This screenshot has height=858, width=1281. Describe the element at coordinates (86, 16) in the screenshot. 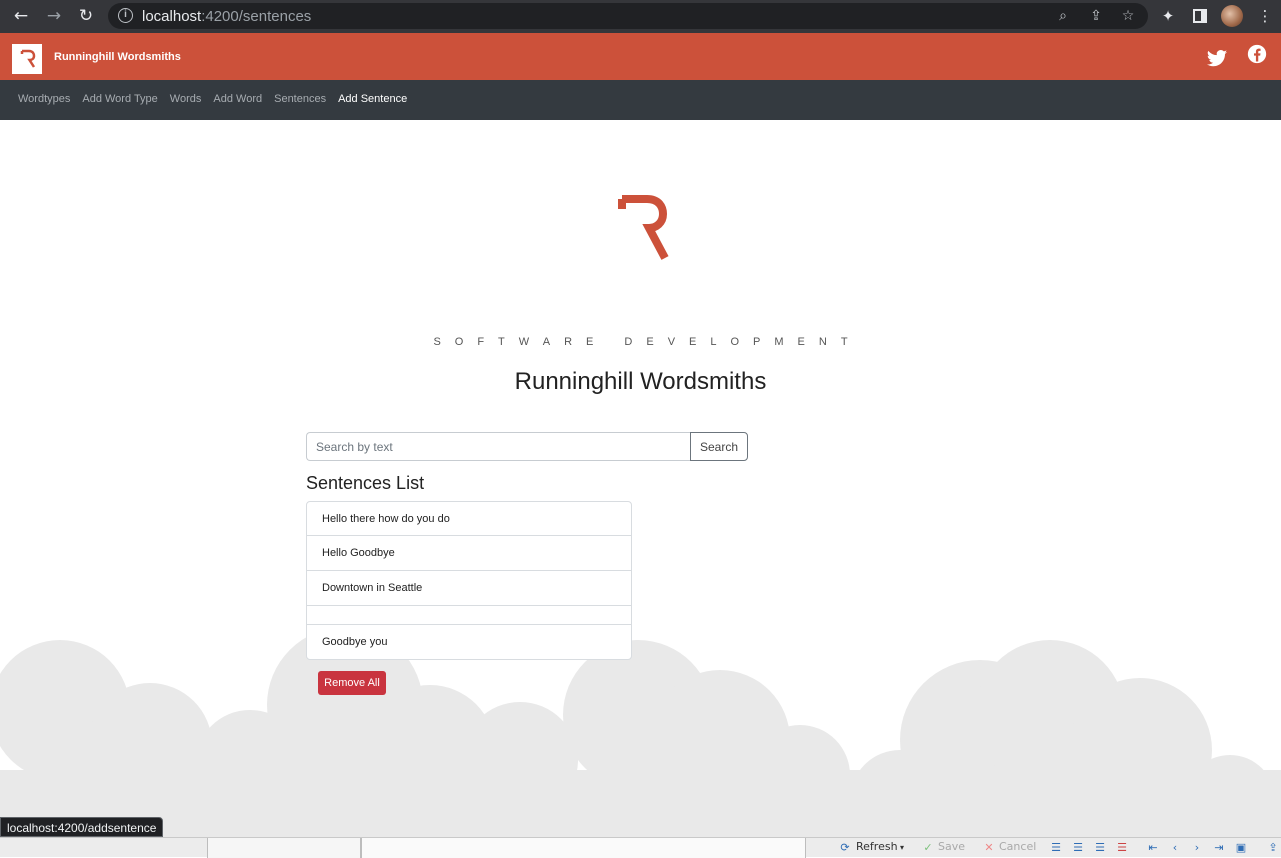

I see `reload-icon: ↻` at that location.